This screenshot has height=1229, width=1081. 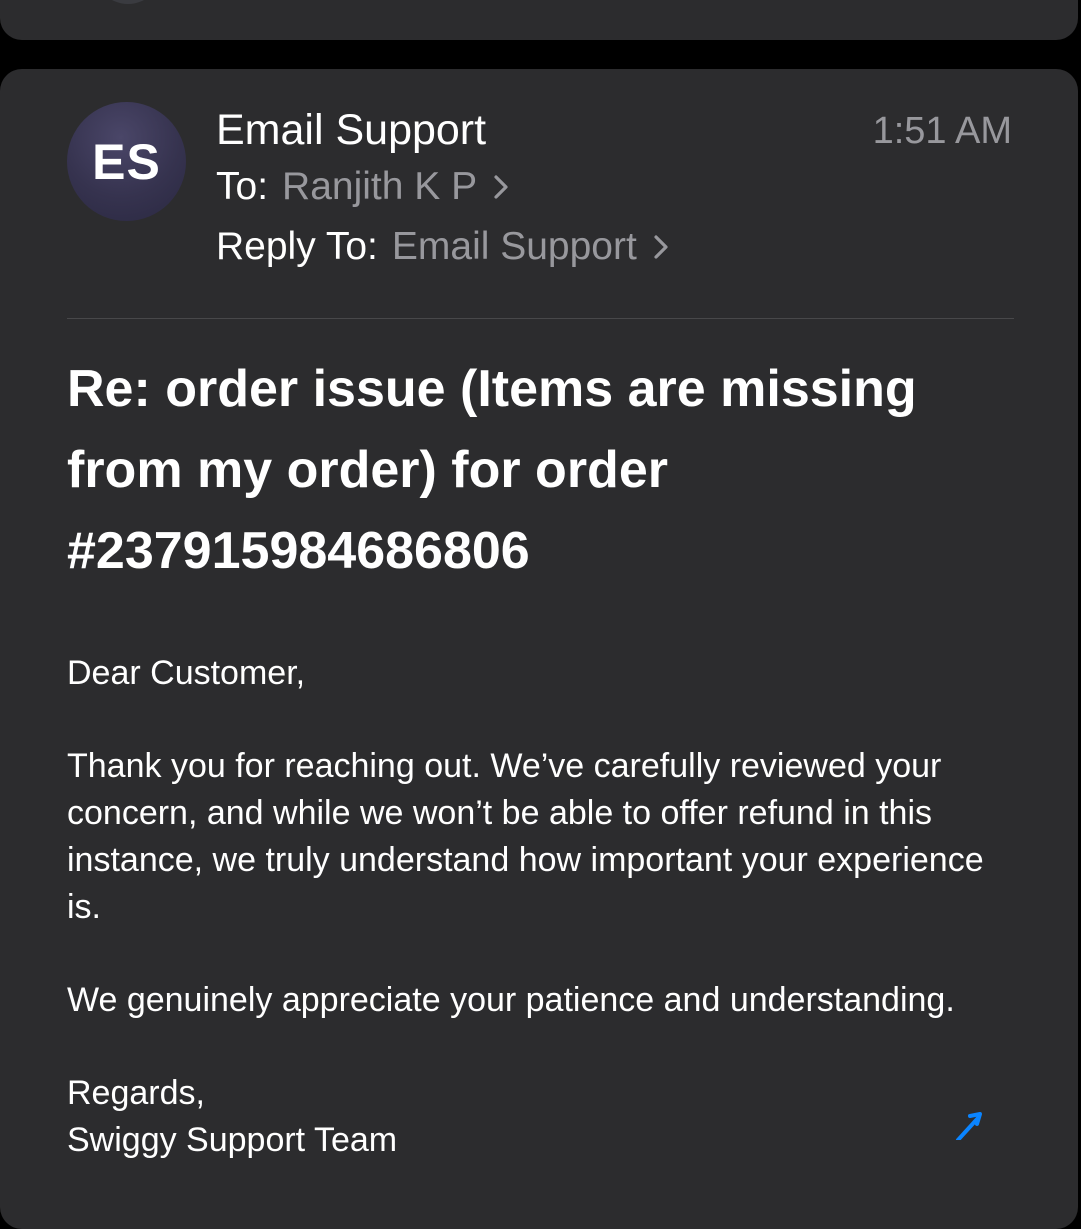 What do you see at coordinates (379, 187) in the screenshot?
I see `to-recipient-name: Ranjith K P` at bounding box center [379, 187].